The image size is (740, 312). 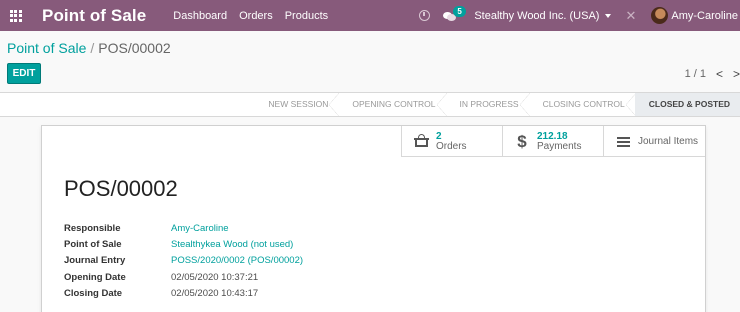 What do you see at coordinates (232, 244) in the screenshot?
I see `point-of-sale-link: Stealthykea Wood (not used)` at bounding box center [232, 244].